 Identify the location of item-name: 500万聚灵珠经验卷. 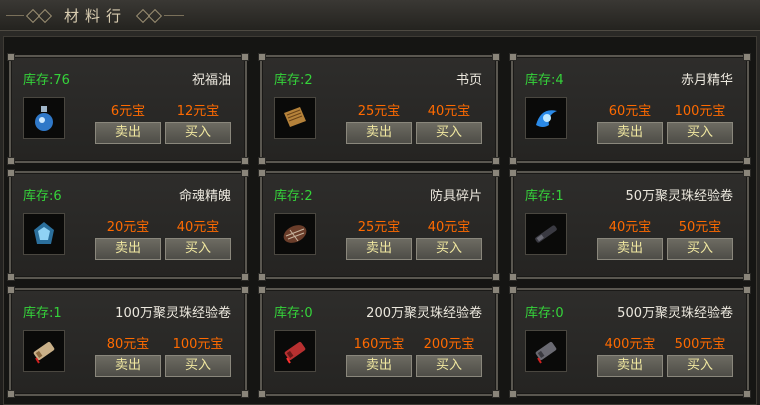
(675, 313).